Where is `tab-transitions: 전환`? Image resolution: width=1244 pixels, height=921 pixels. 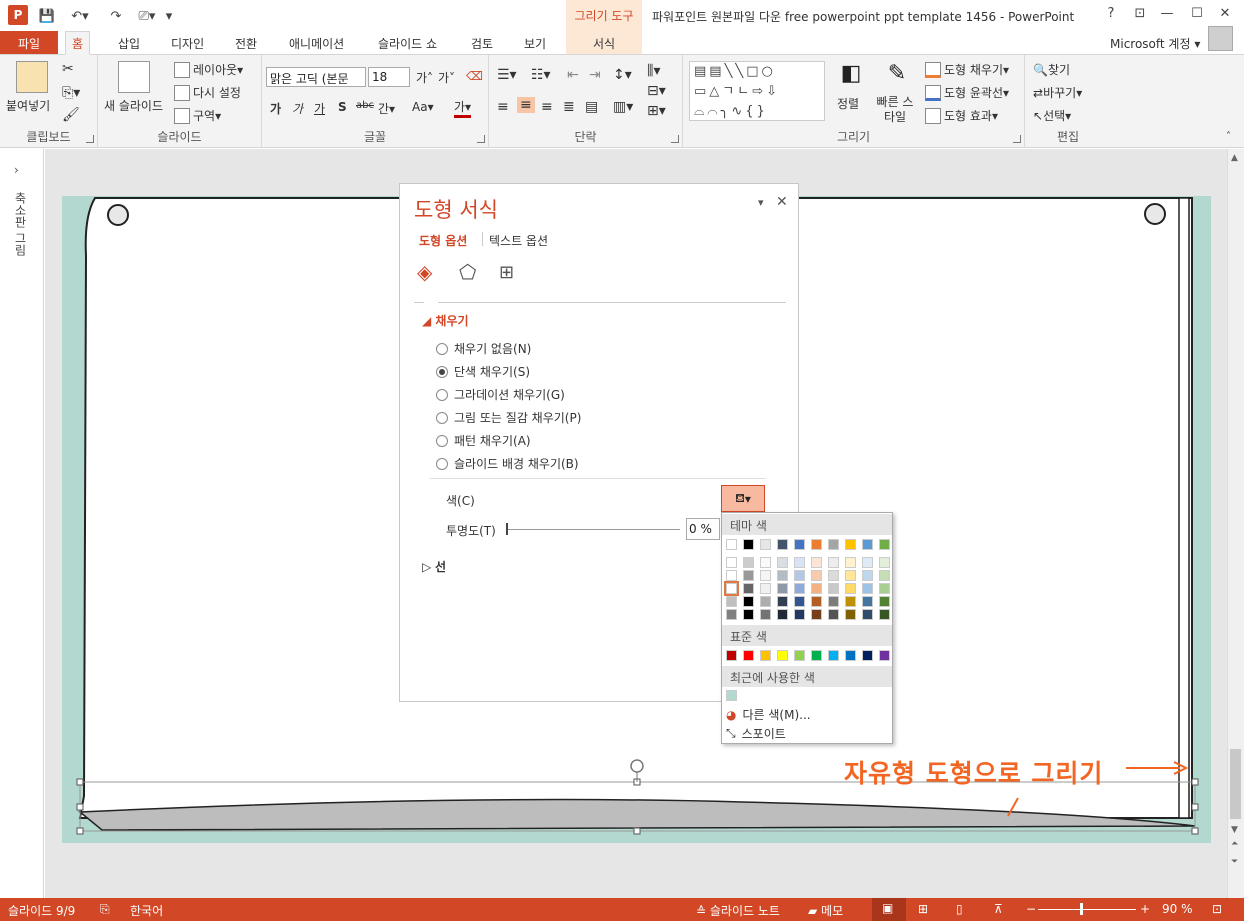
tab-transitions: 전환 is located at coordinates (246, 43).